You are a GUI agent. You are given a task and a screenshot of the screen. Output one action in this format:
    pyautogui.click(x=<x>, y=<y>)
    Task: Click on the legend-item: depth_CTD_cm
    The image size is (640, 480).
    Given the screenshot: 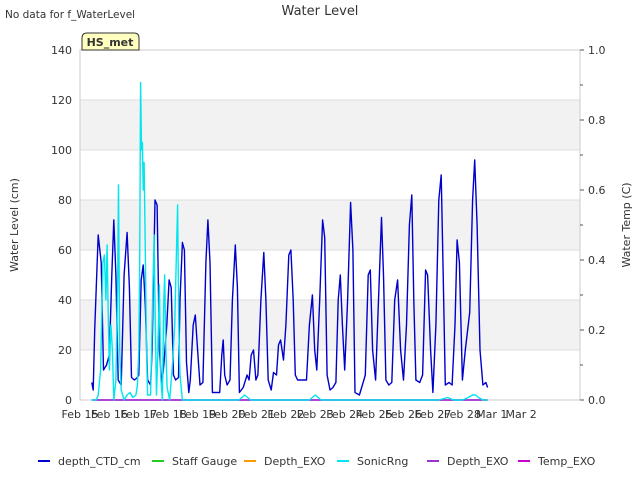 What is the action you would take?
    pyautogui.click(x=89, y=461)
    